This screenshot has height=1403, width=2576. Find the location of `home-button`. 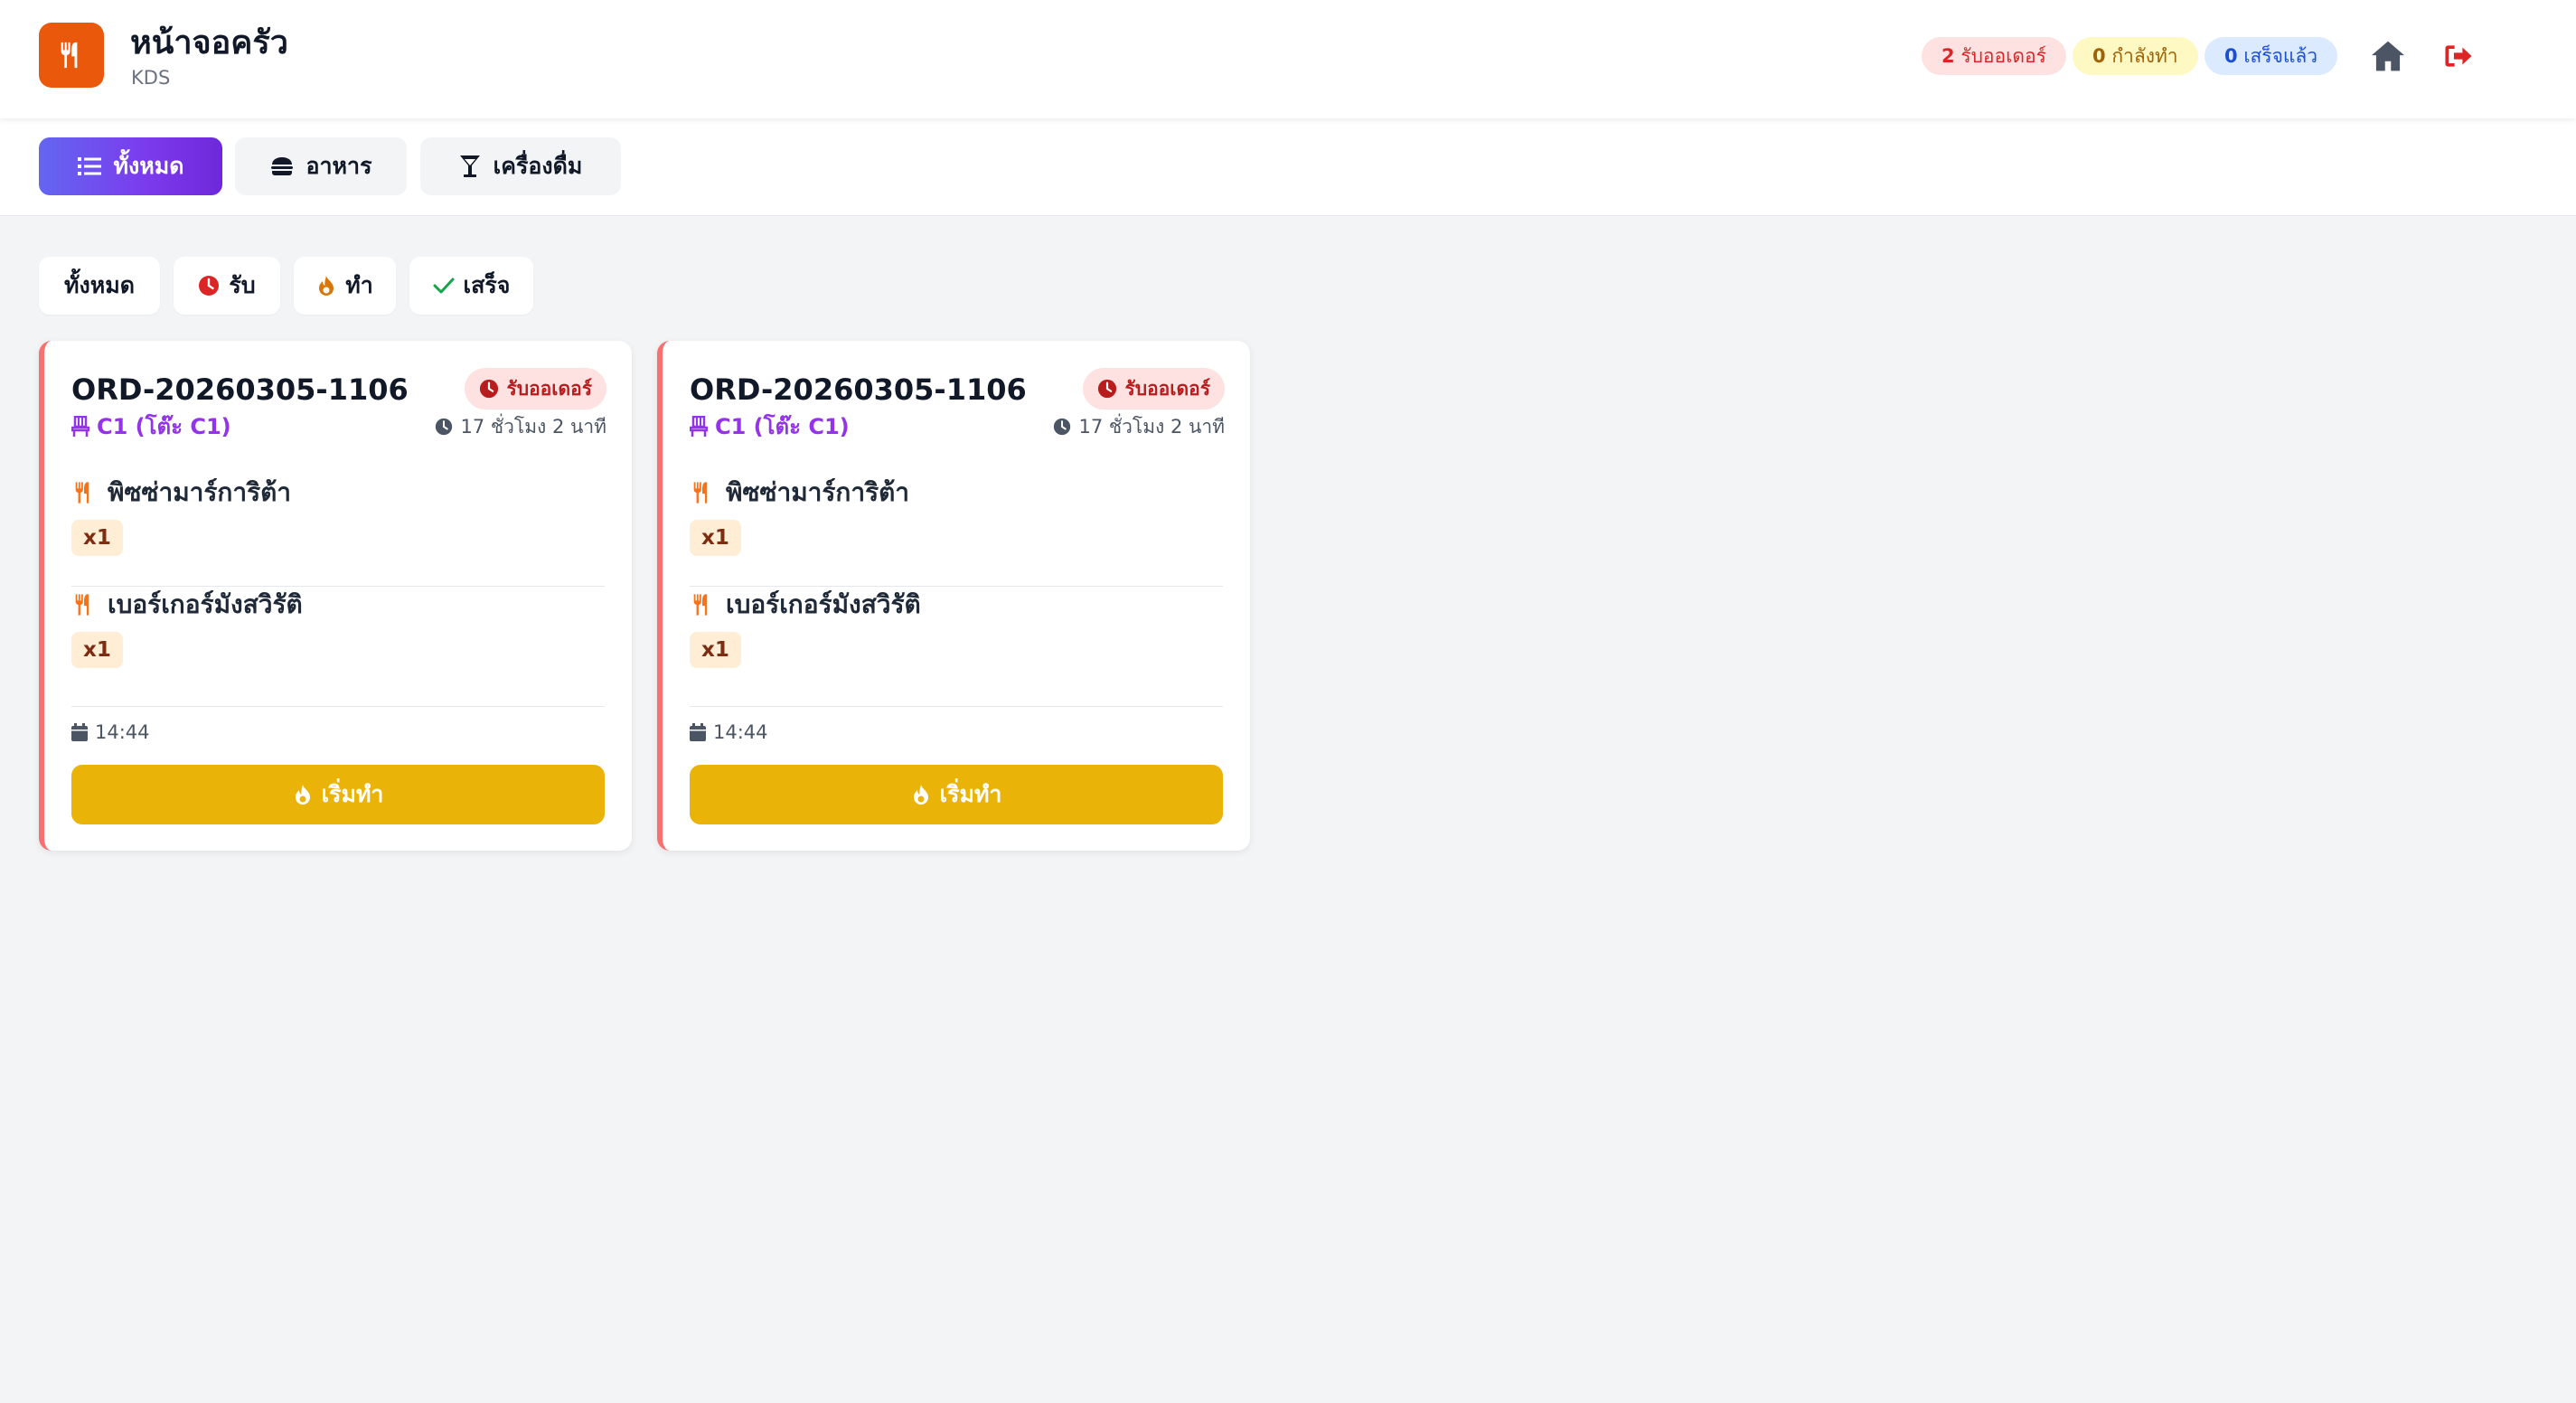

home-button is located at coordinates (2388, 56).